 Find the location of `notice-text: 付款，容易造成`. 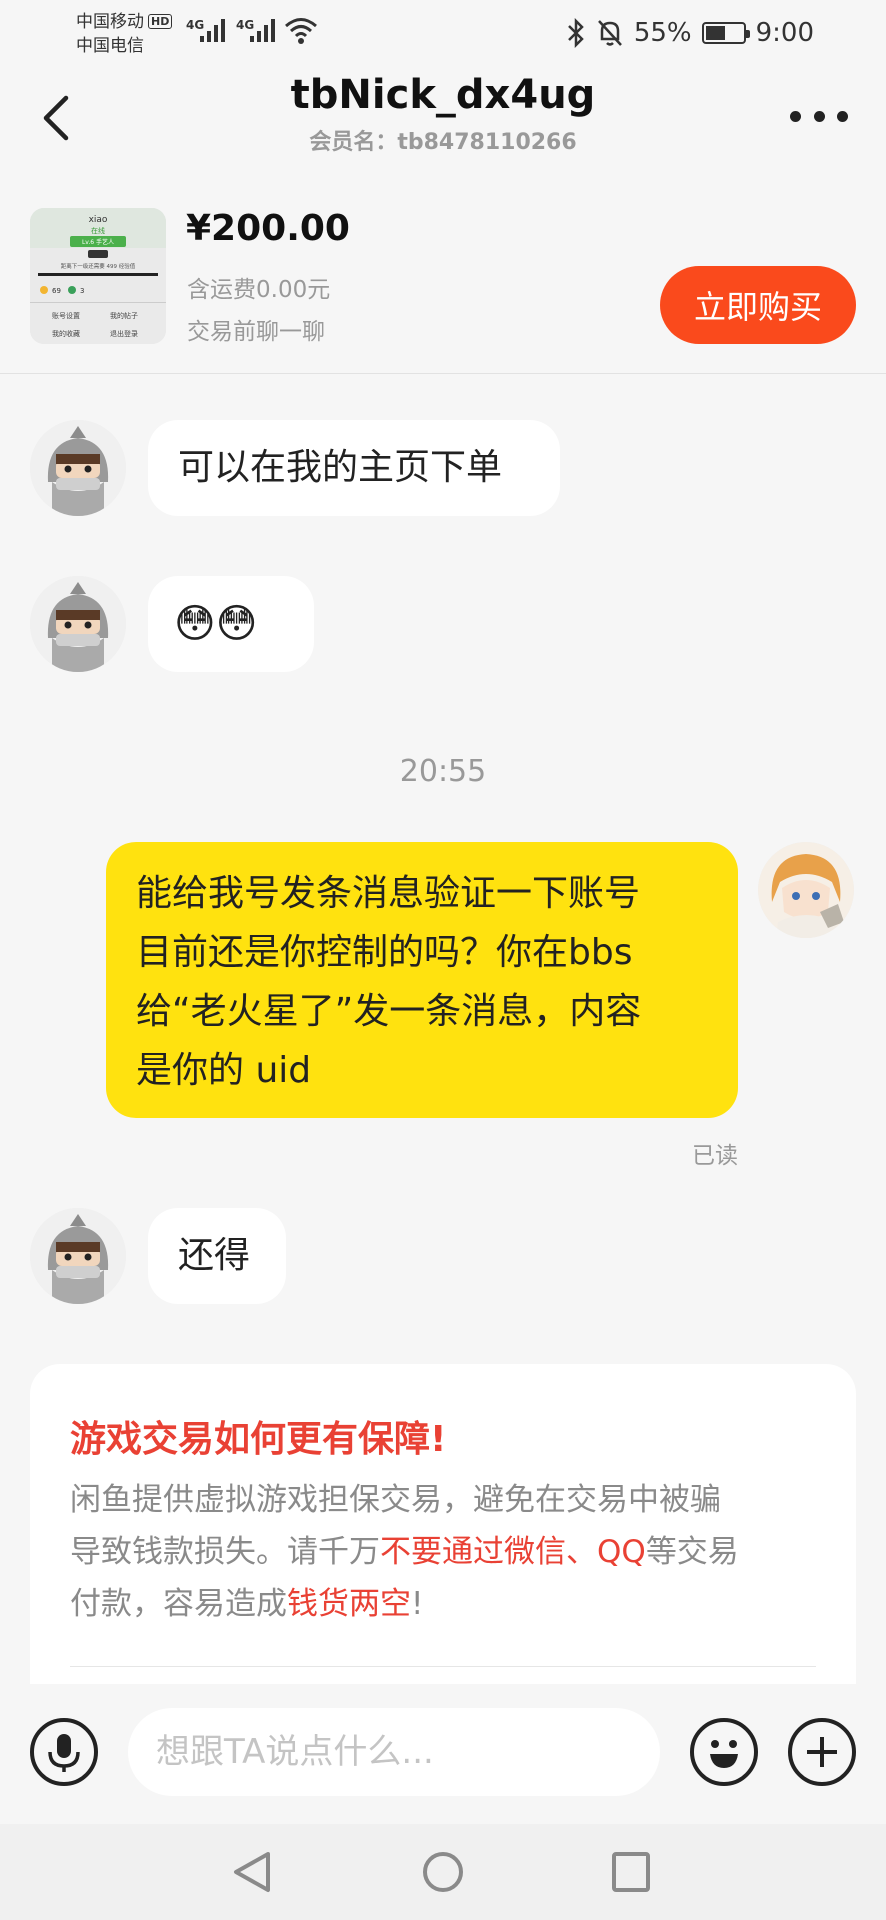

notice-text: 付款，容易造成 is located at coordinates (178, 1604).